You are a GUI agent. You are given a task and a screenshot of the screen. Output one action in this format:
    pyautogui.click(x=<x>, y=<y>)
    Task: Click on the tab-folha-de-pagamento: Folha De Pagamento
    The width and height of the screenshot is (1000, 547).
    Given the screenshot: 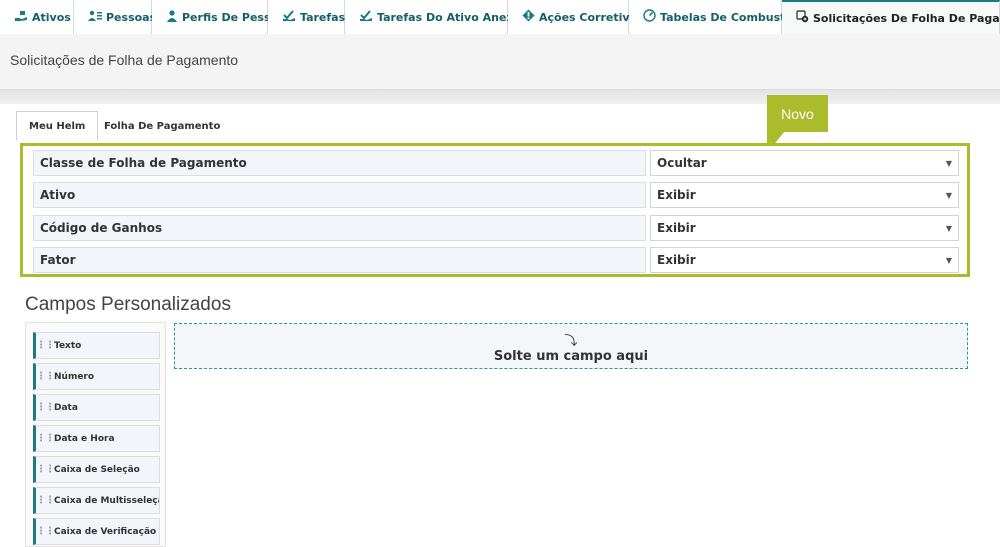 What is the action you would take?
    pyautogui.click(x=162, y=126)
    